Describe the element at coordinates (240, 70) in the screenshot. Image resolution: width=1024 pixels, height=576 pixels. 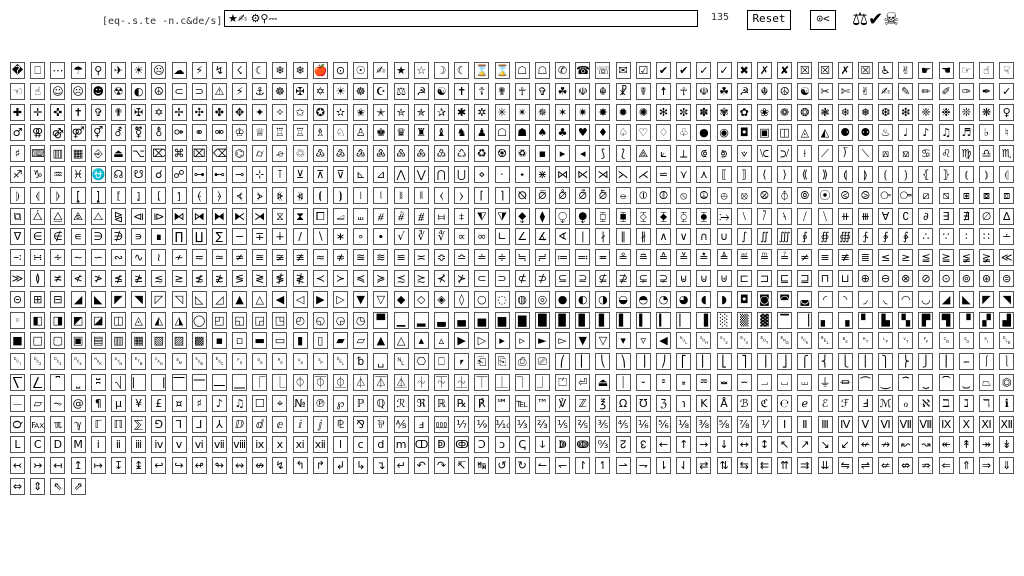
I see `glyph-key: ☇` at that location.